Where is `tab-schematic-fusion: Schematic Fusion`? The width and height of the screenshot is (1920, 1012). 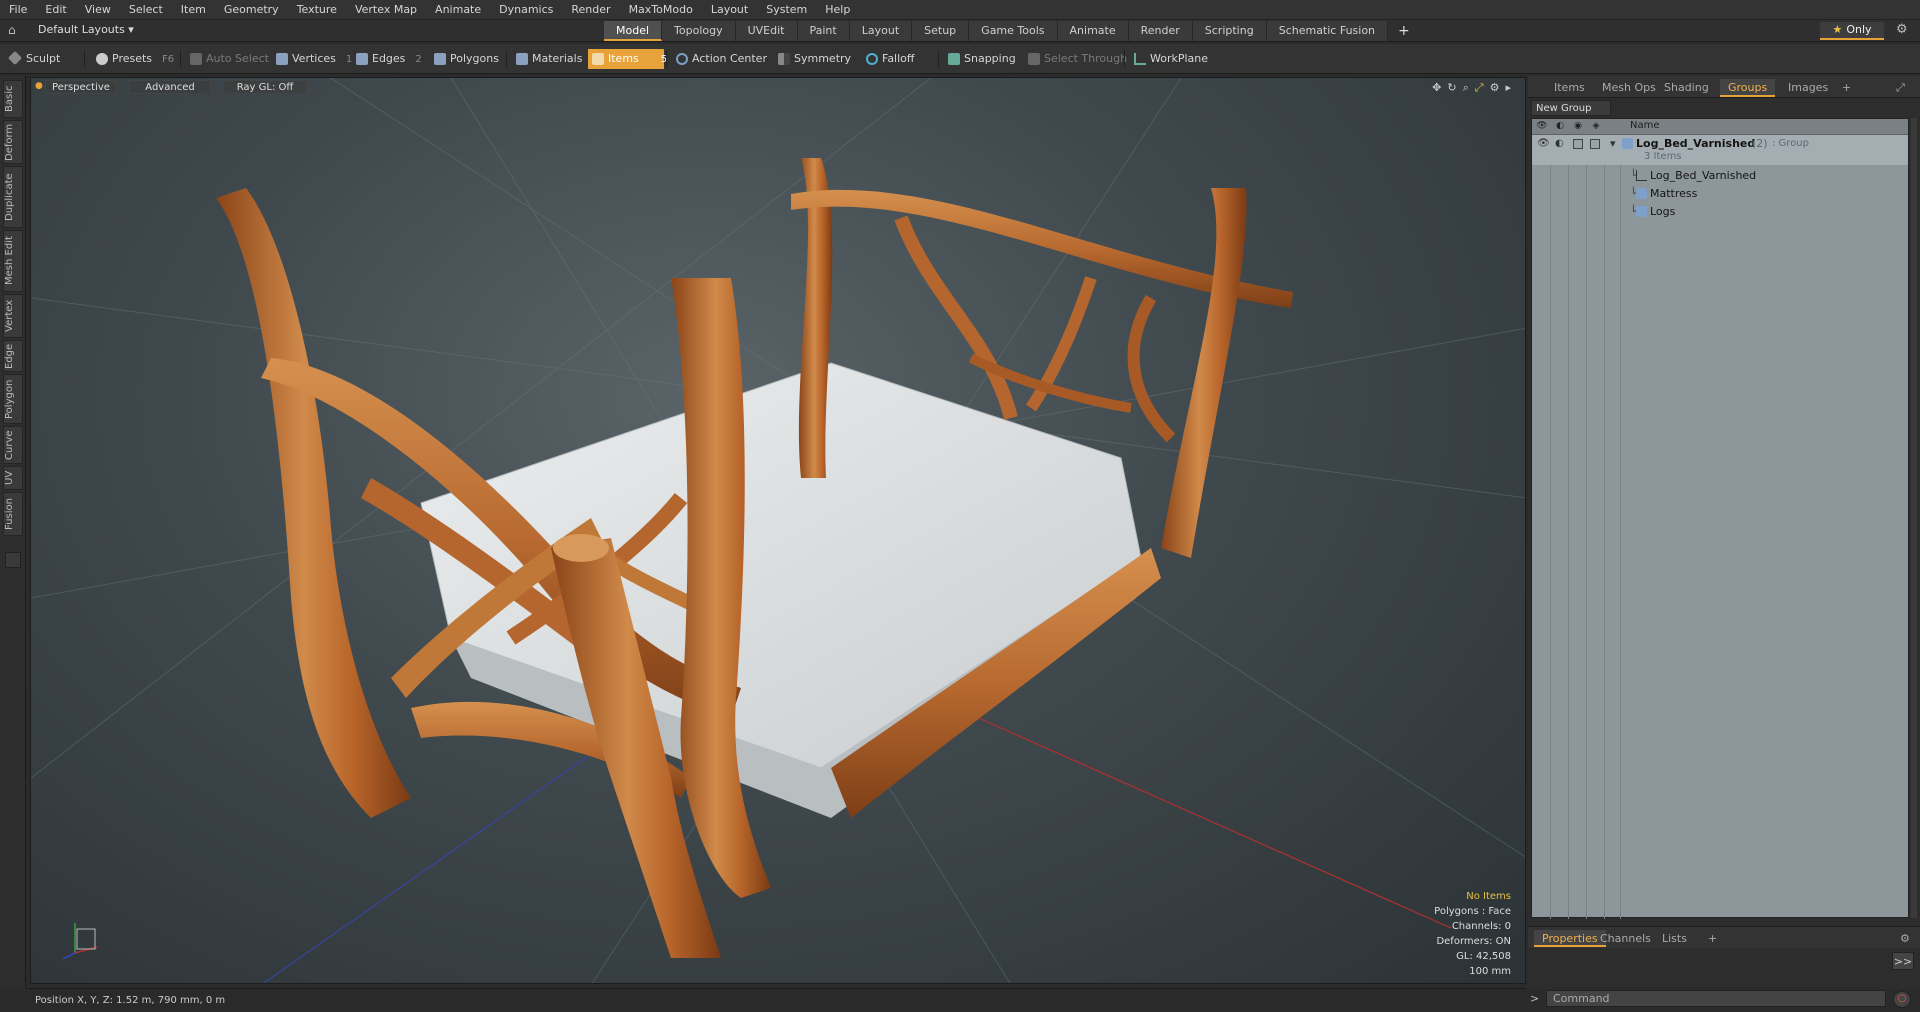 tab-schematic-fusion: Schematic Fusion is located at coordinates (1327, 31).